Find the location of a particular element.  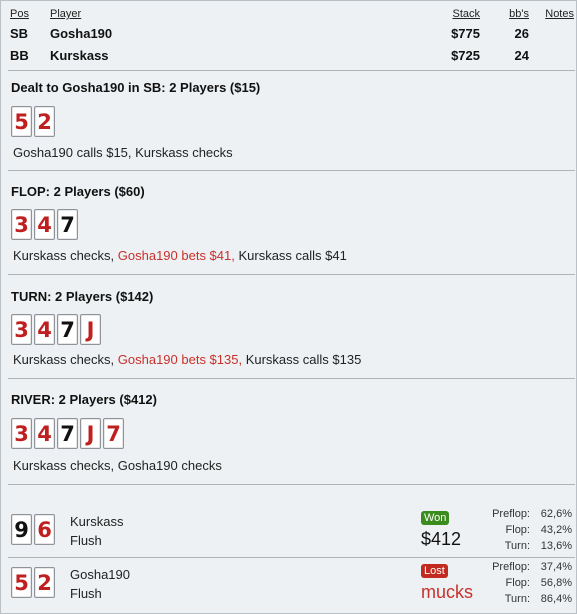

won-amount: $412 is located at coordinates (441, 539).